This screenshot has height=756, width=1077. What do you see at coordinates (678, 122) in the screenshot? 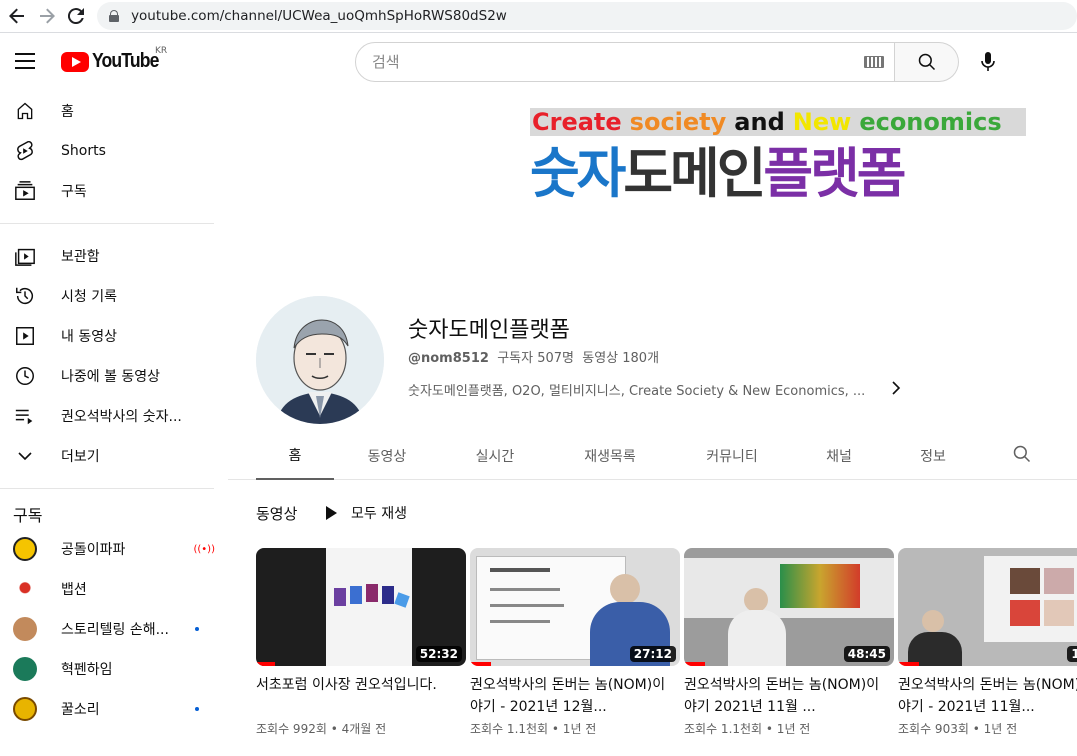
I see `banner-word: society` at bounding box center [678, 122].